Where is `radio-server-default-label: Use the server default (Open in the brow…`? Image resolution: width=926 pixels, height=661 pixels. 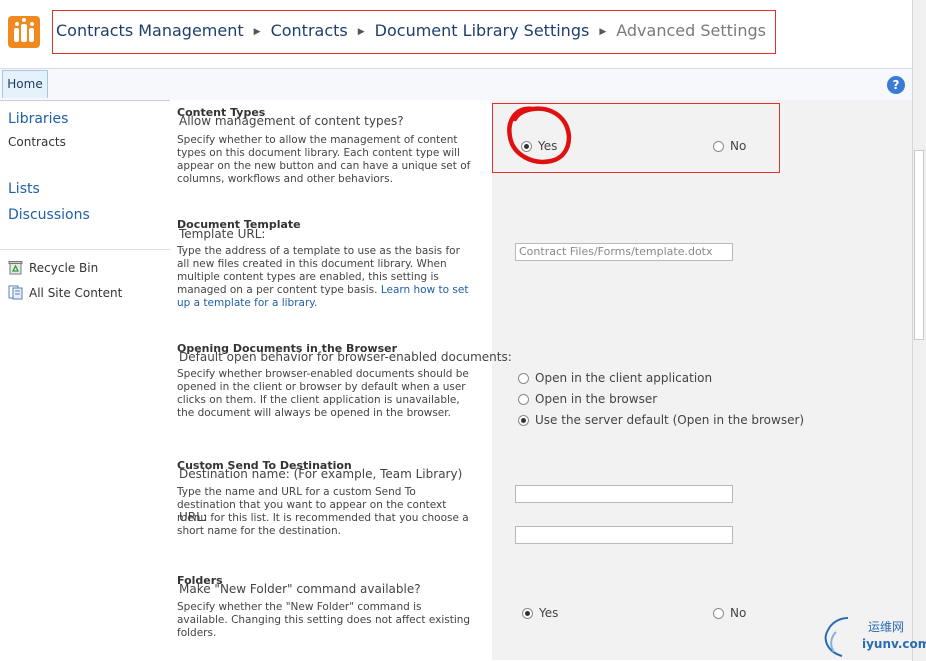
radio-server-default-label: Use the server default (Open in the brow… is located at coordinates (670, 420).